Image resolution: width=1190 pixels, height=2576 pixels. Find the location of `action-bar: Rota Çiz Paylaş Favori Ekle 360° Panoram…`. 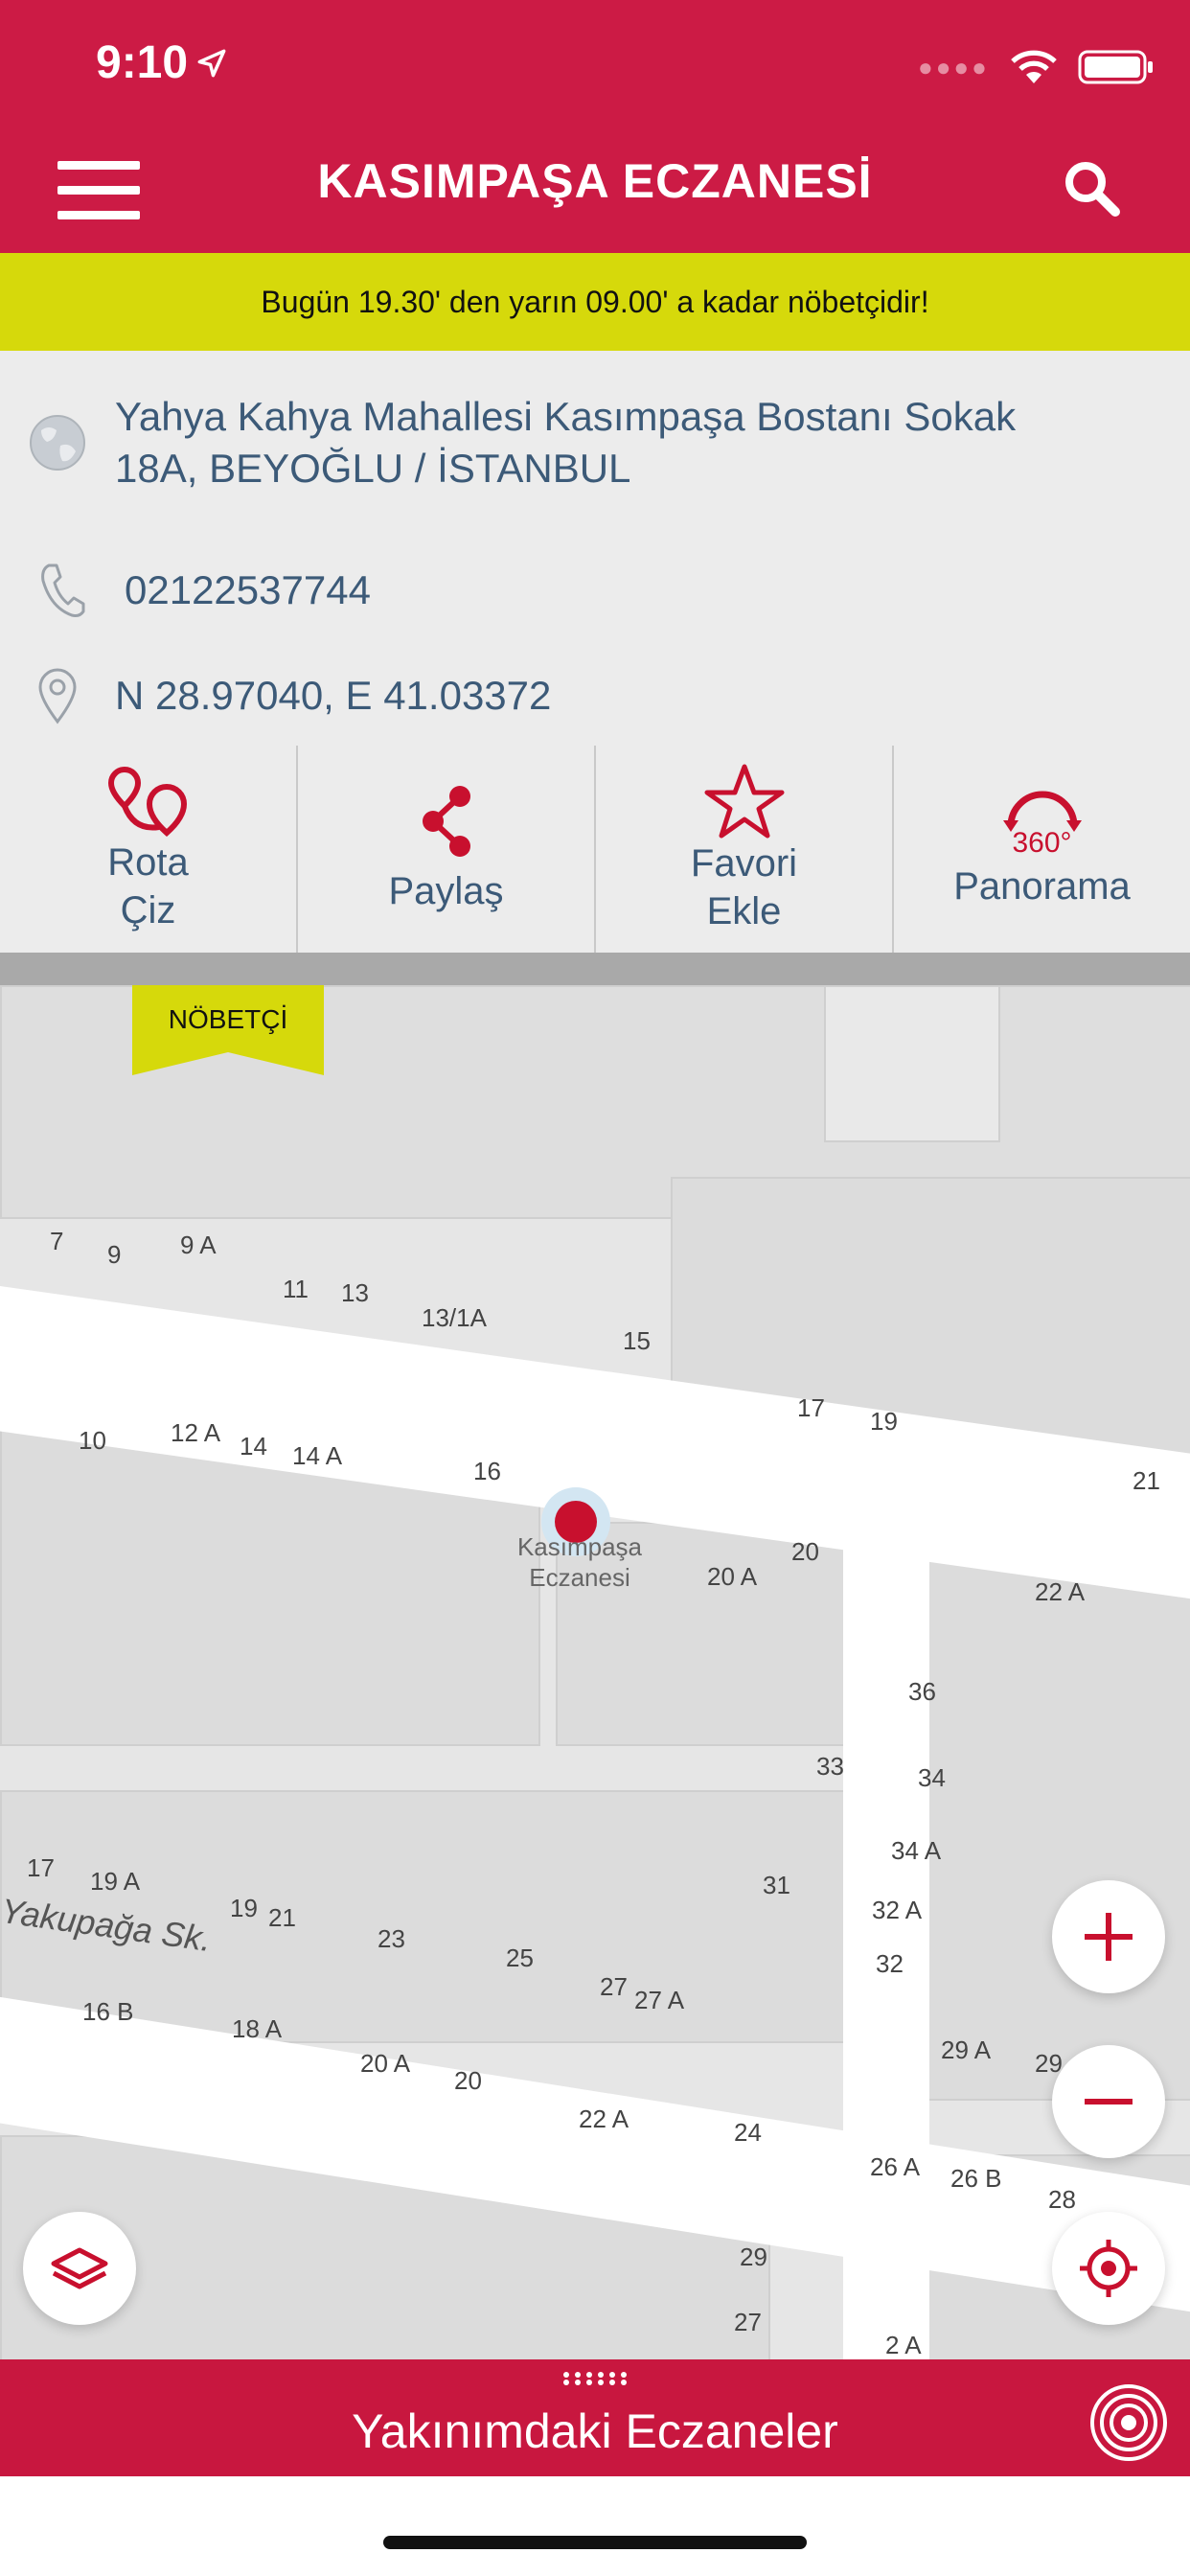

action-bar: Rota Çiz Paylaş Favori Ekle 360° Panoram… is located at coordinates (595, 849).